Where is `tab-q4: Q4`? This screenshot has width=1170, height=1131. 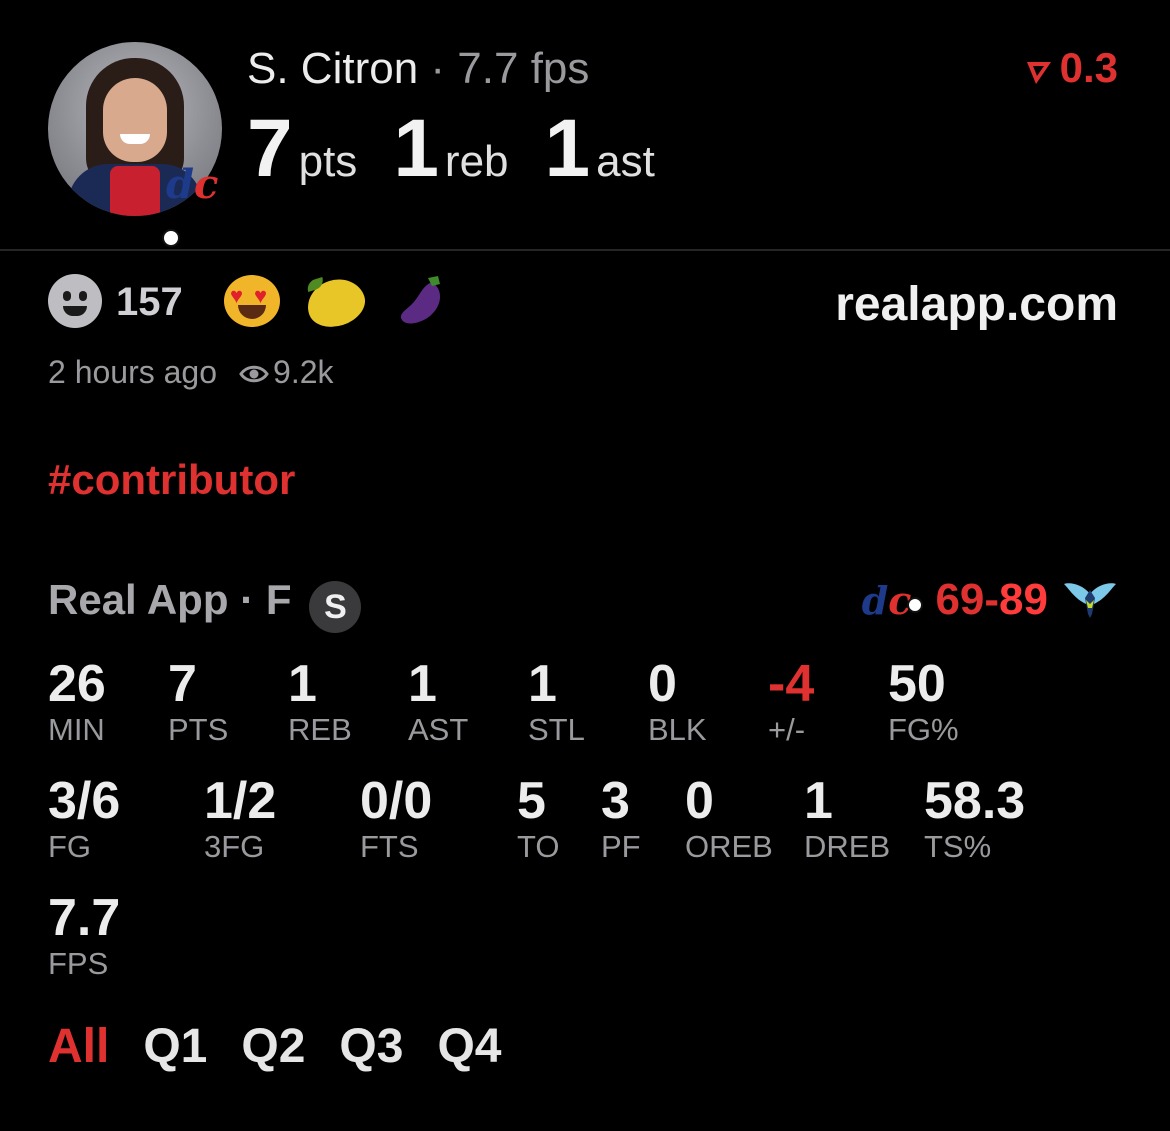
tab-q4: Q4 is located at coordinates (469, 1047).